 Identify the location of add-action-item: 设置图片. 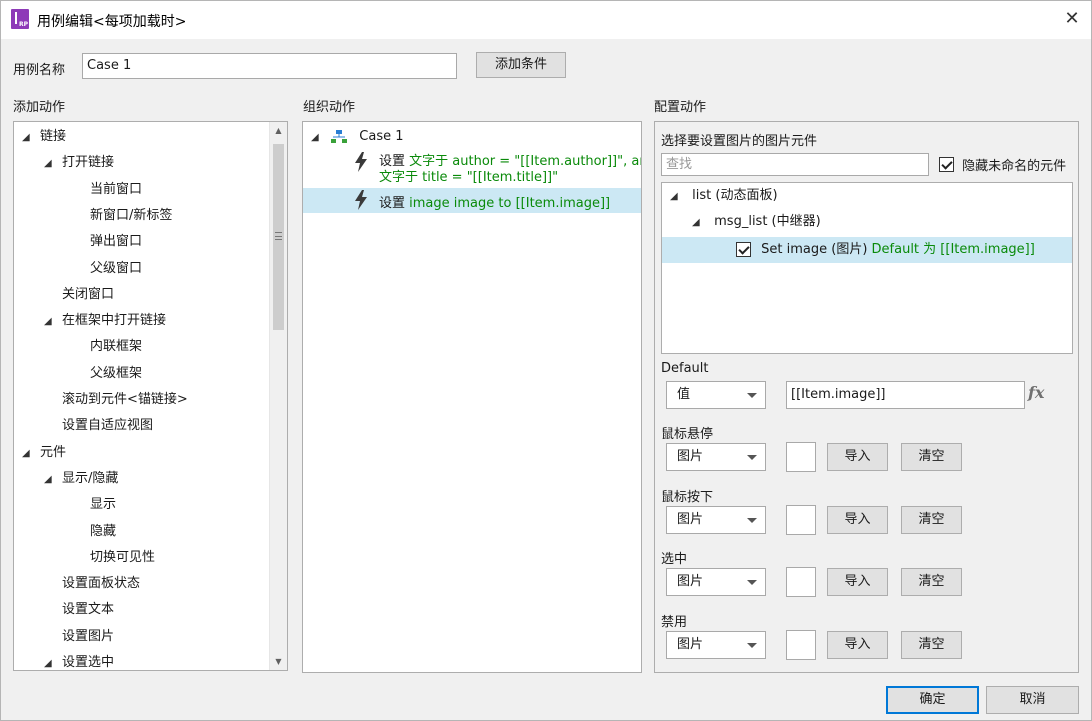
(141, 637).